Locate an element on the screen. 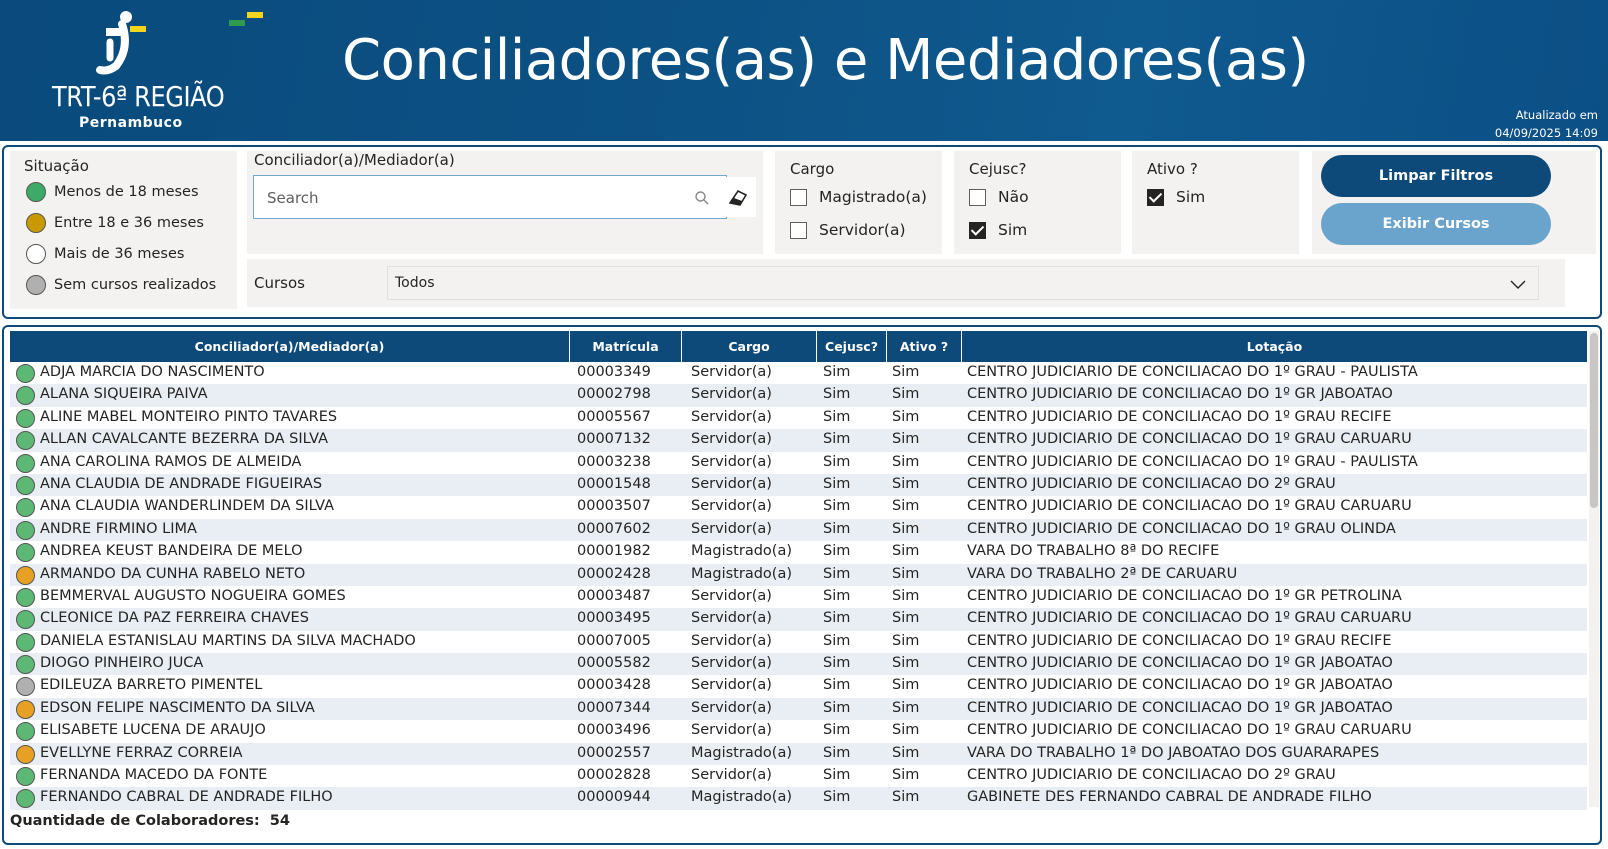 Image resolution: width=1608 pixels, height=849 pixels. scrollbar-thumb is located at coordinates (1594, 420).